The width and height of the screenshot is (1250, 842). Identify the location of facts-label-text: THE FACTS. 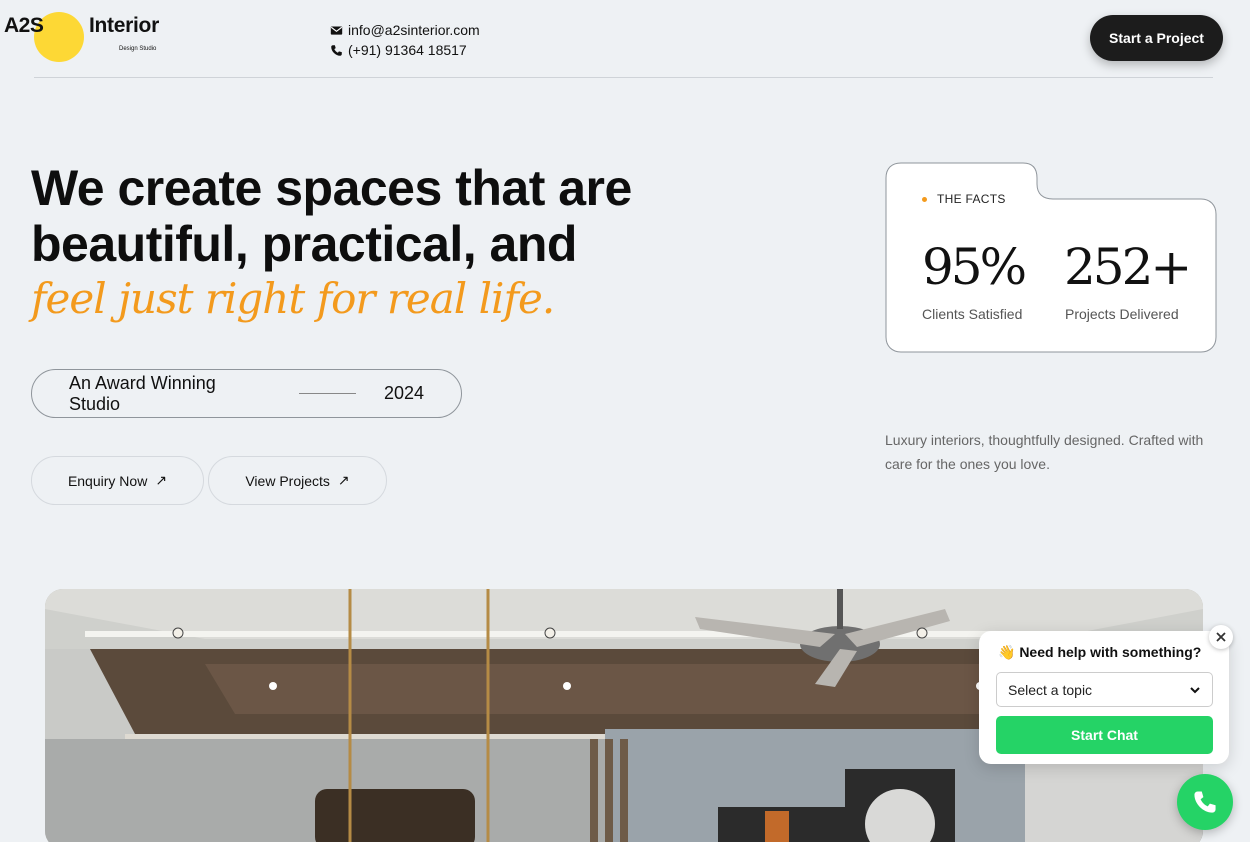
(971, 199).